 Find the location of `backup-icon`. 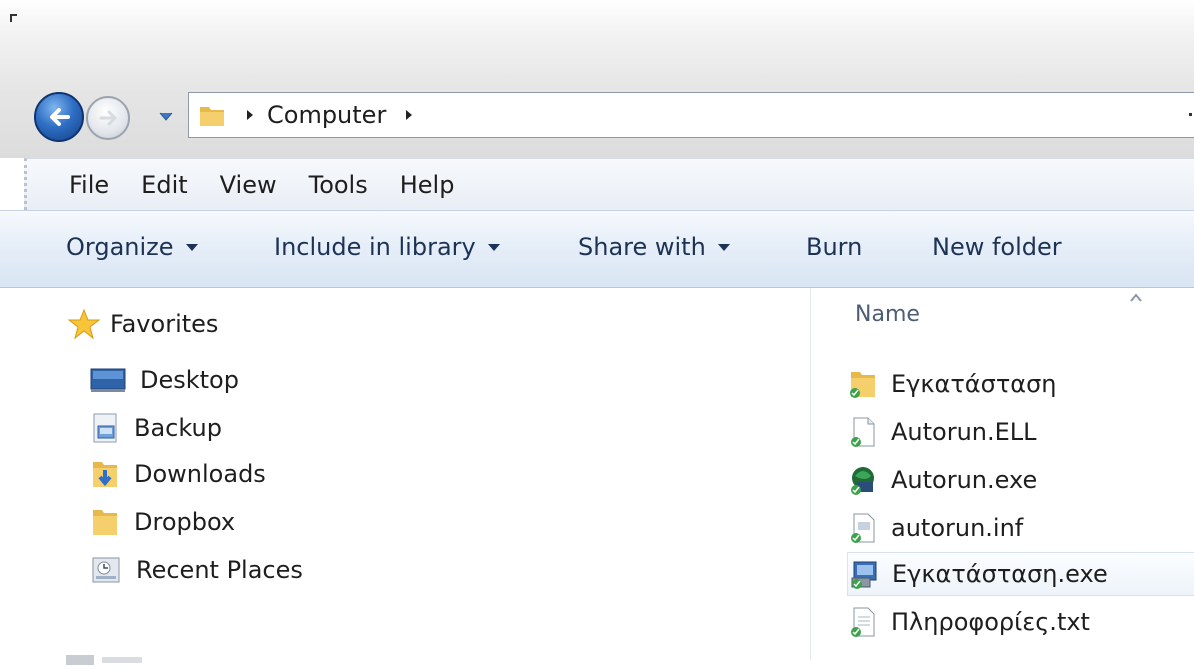

backup-icon is located at coordinates (105, 428).